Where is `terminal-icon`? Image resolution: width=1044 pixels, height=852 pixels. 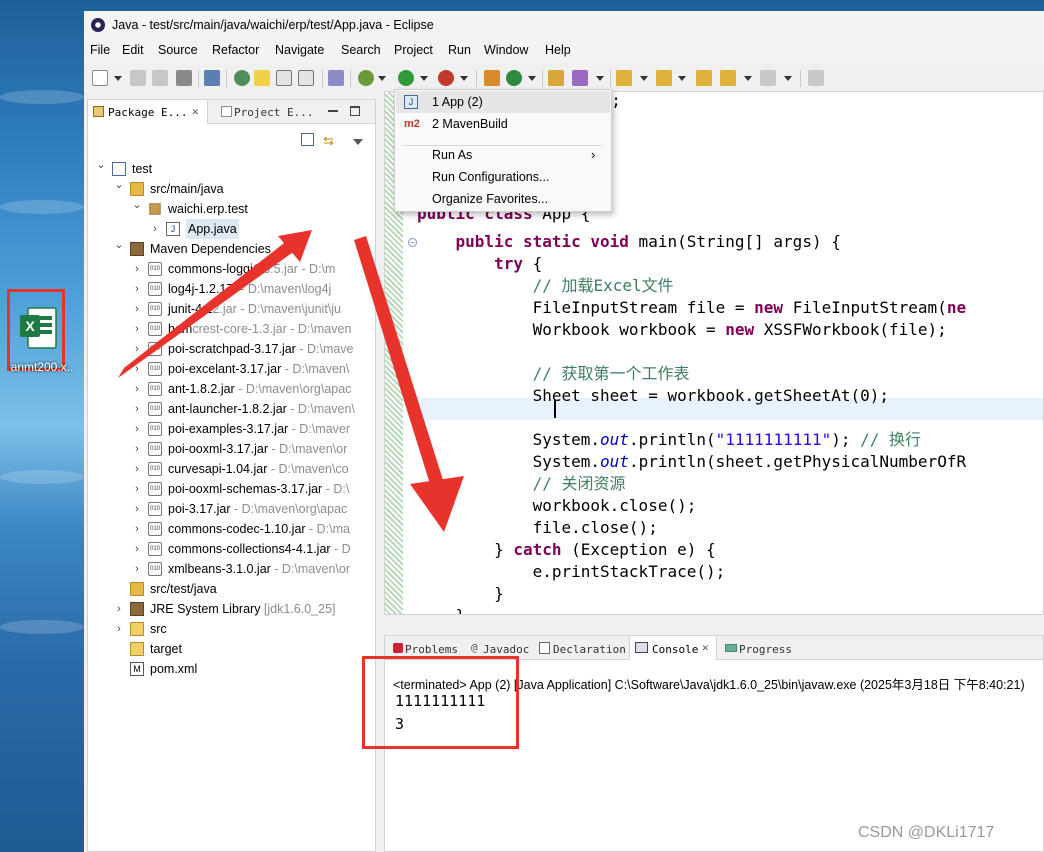
terminal-icon is located at coordinates (212, 78).